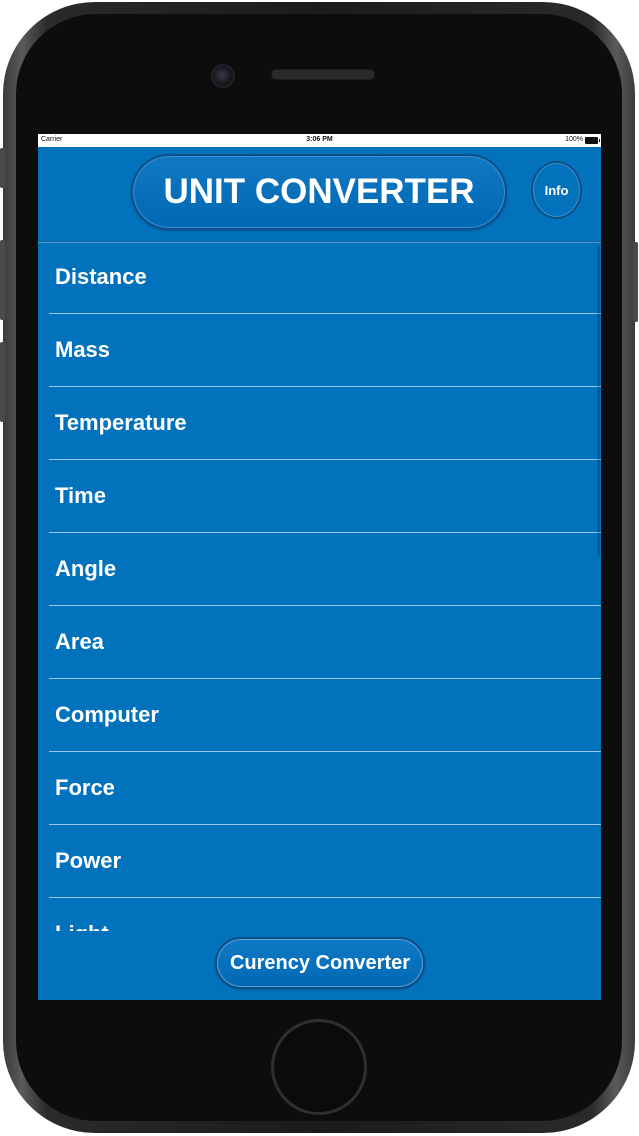 Image resolution: width=639 pixels, height=1136 pixels. Describe the element at coordinates (325, 788) in the screenshot. I see `list-item-force: Force` at that location.